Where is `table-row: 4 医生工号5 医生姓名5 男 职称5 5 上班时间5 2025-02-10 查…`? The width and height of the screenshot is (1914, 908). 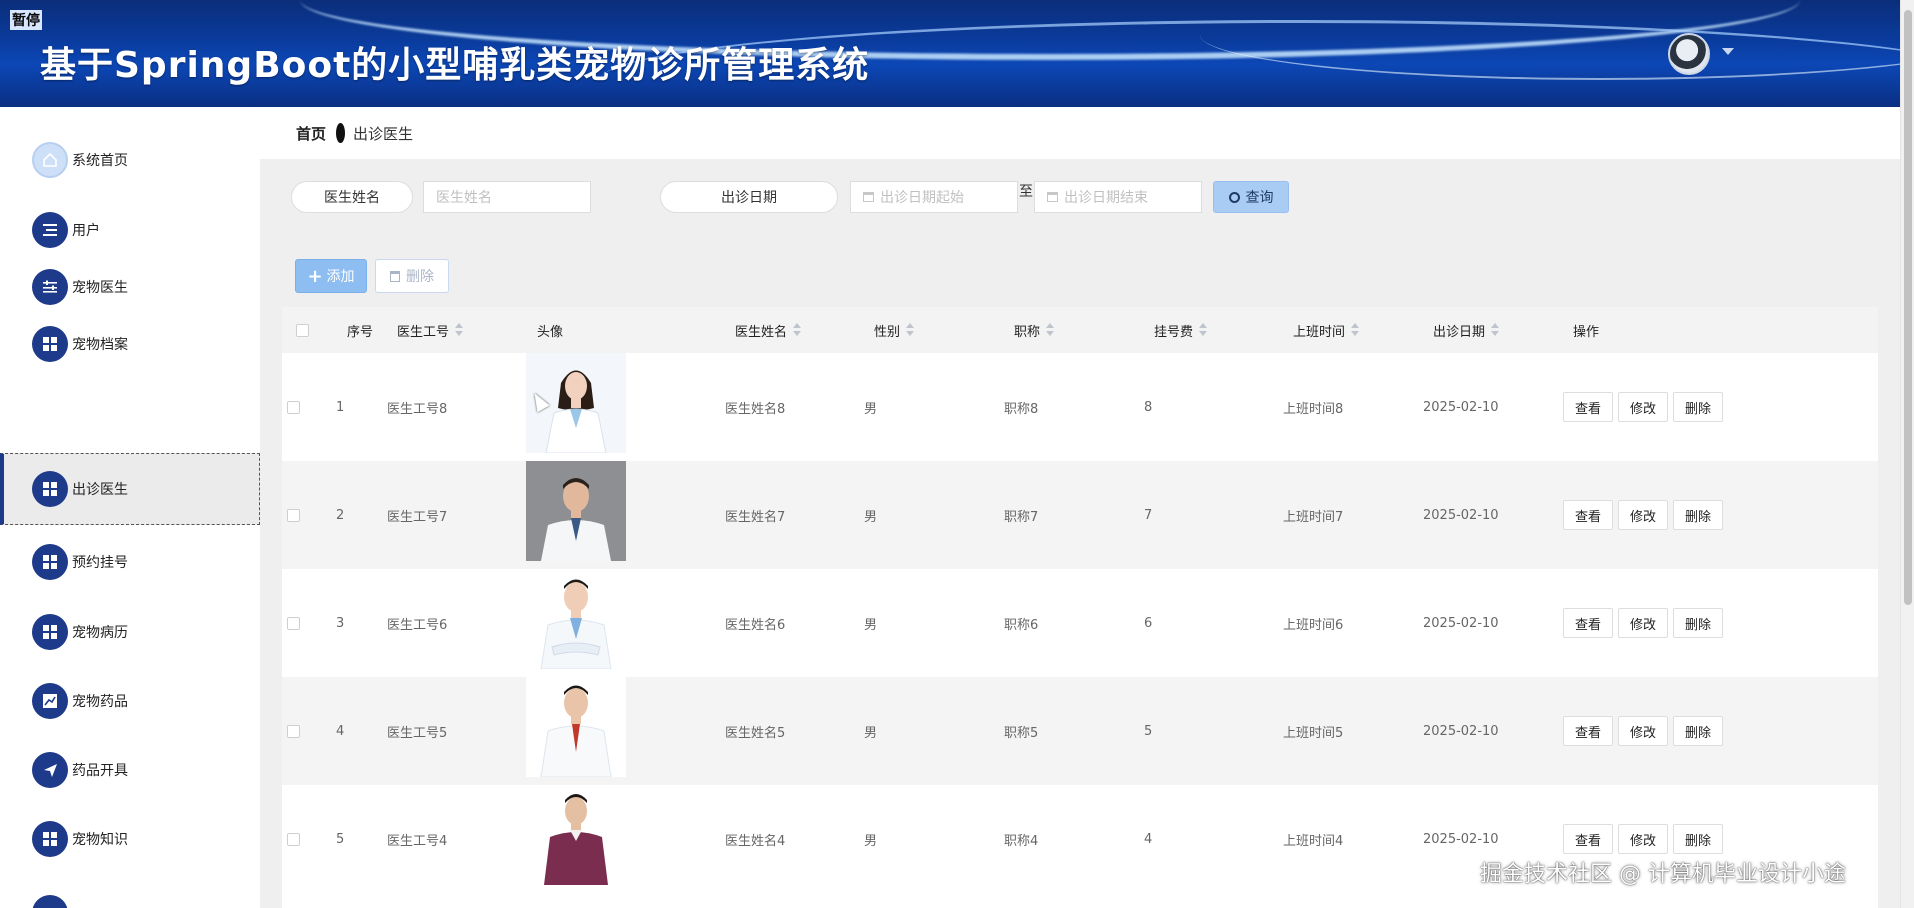 table-row: 4 医生工号5 医生姓名5 男 职称5 5 上班时间5 2025-02-10 查… is located at coordinates (1080, 731).